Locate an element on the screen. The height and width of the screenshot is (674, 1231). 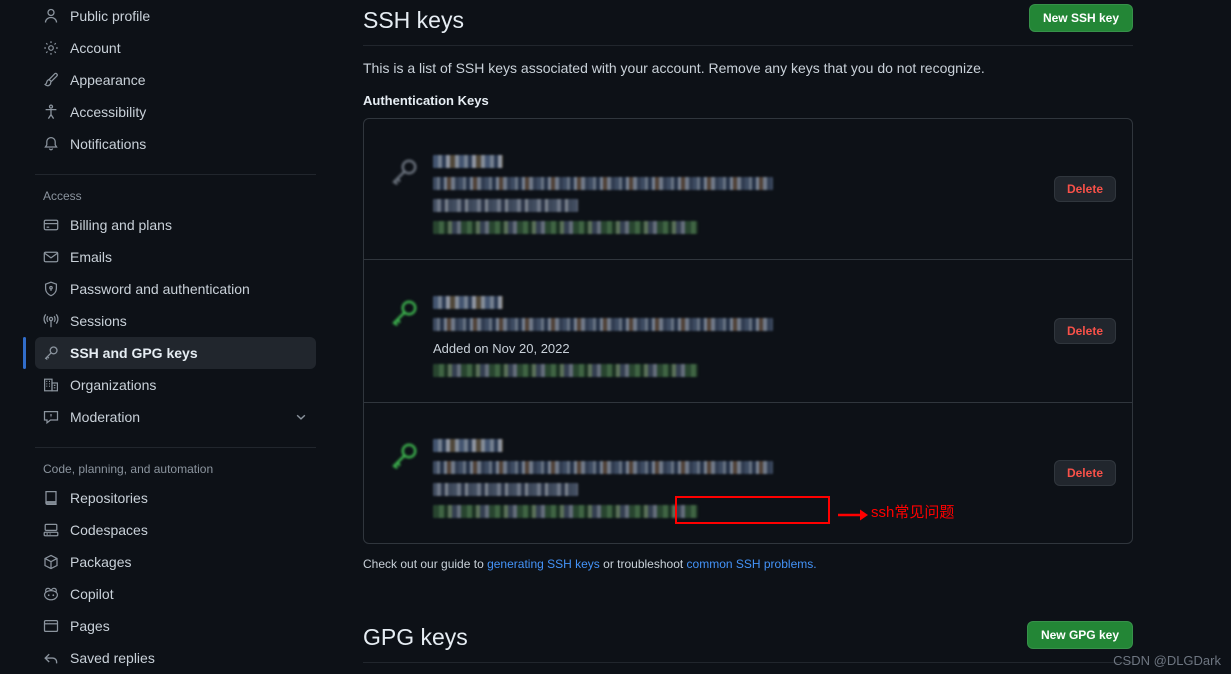
new-ssh-key-button: New SSH key is located at coordinates (1080, 18).